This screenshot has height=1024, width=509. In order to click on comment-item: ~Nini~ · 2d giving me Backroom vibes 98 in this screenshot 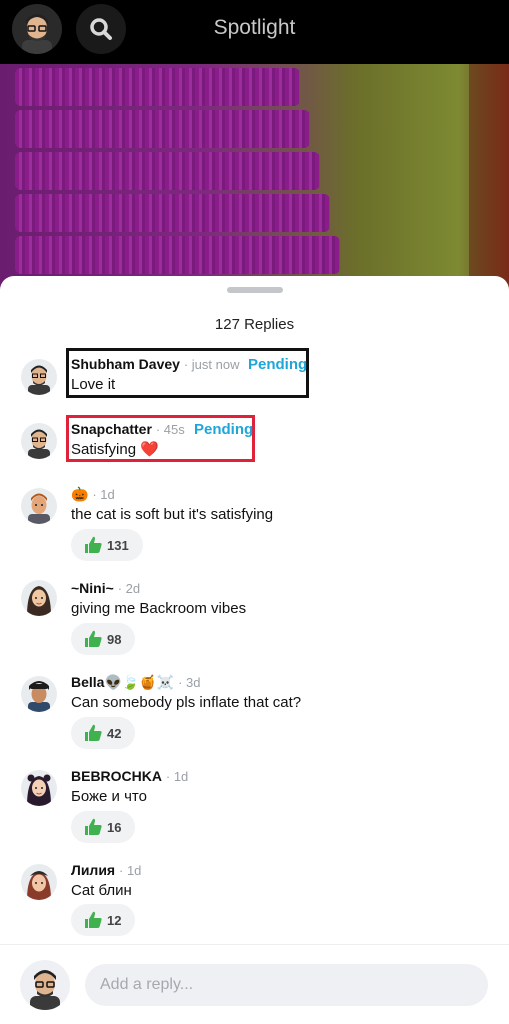, I will do `click(254, 619)`.